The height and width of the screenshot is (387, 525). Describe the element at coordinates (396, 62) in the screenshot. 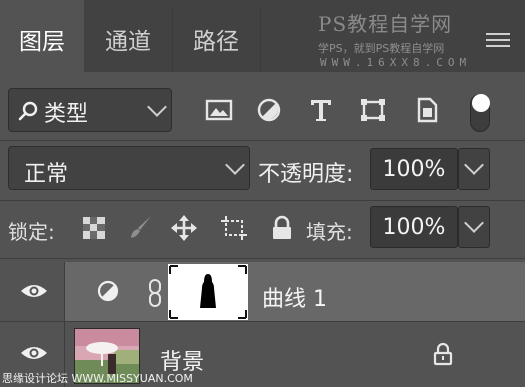

I see `watermark-url: WWW.16XX8.COM` at that location.